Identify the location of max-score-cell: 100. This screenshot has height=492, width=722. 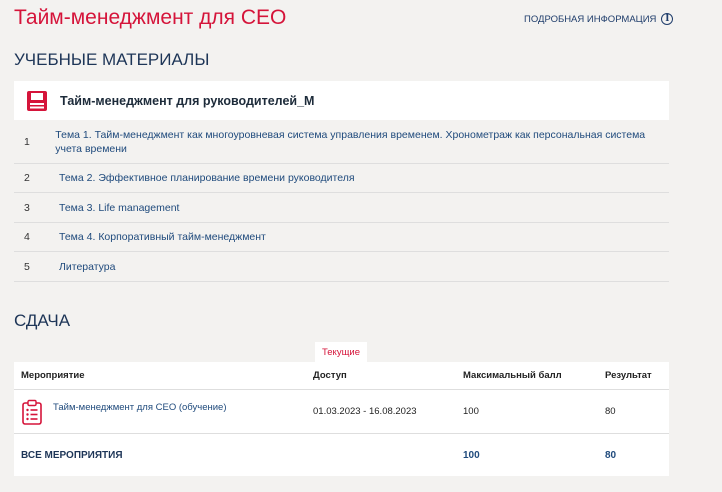
(471, 411).